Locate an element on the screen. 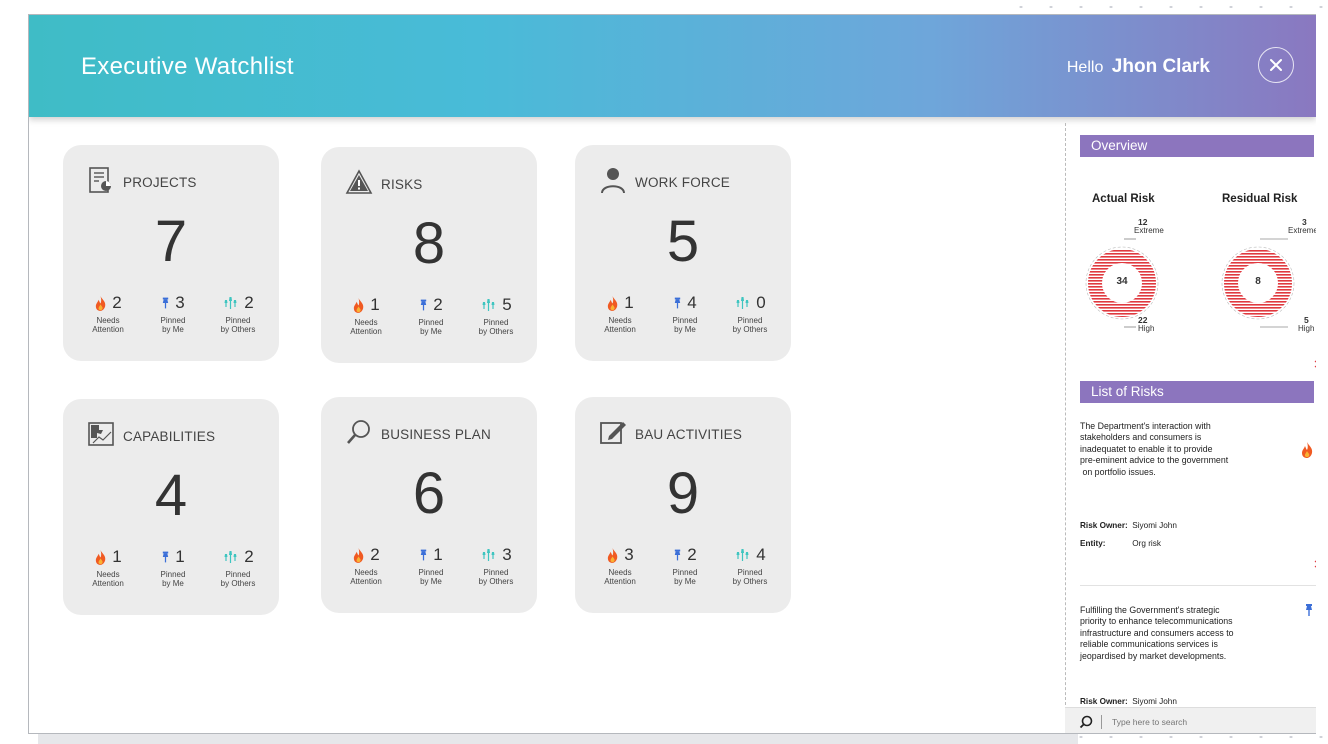 This screenshot has width=1328, height=744. stat-pinned-by-others: 3 Pinned by Others is located at coordinates (496, 565).